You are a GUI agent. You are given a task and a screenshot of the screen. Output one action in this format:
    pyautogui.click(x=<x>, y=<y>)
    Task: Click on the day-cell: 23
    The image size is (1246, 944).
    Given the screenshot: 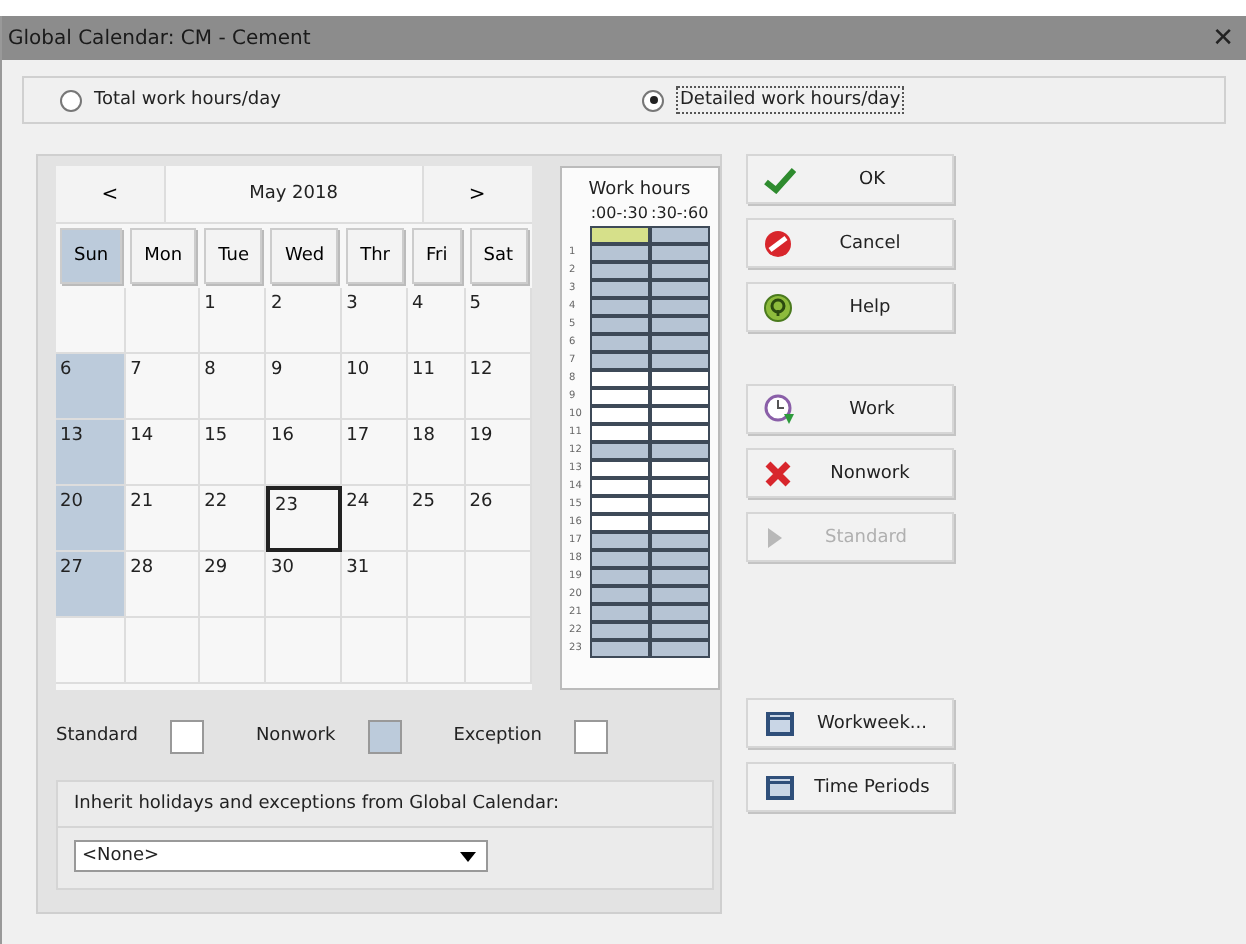 What is the action you would take?
    pyautogui.click(x=304, y=519)
    